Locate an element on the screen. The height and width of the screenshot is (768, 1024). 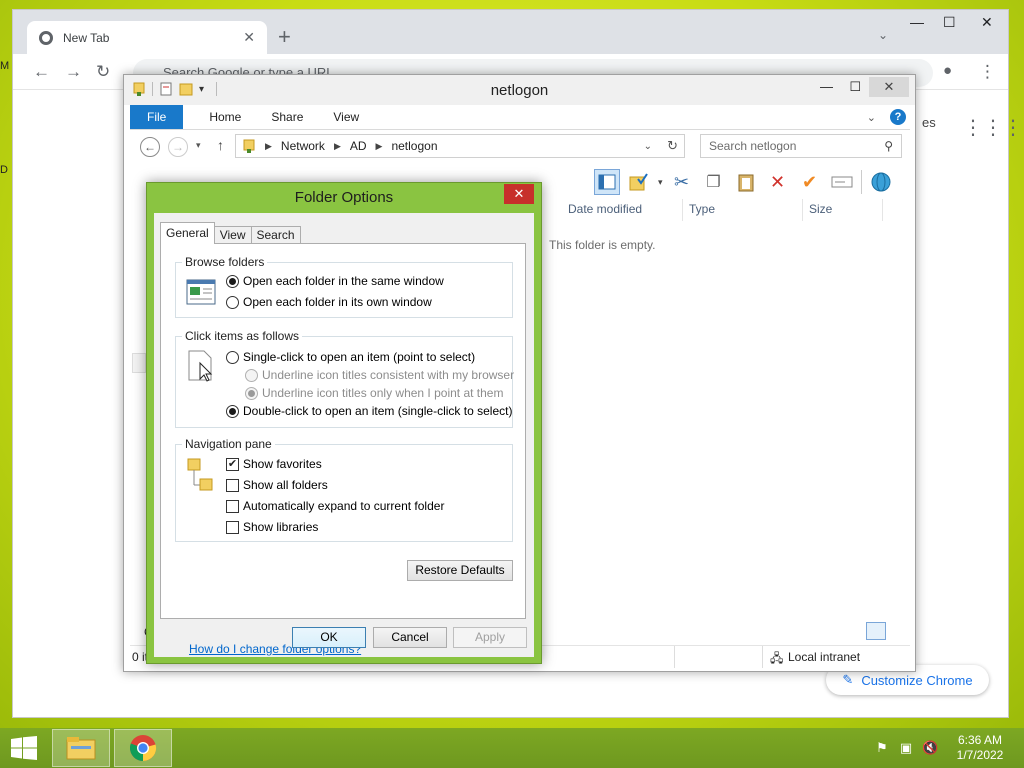
explorer-forward-icon: → is located at coordinates (178, 147).